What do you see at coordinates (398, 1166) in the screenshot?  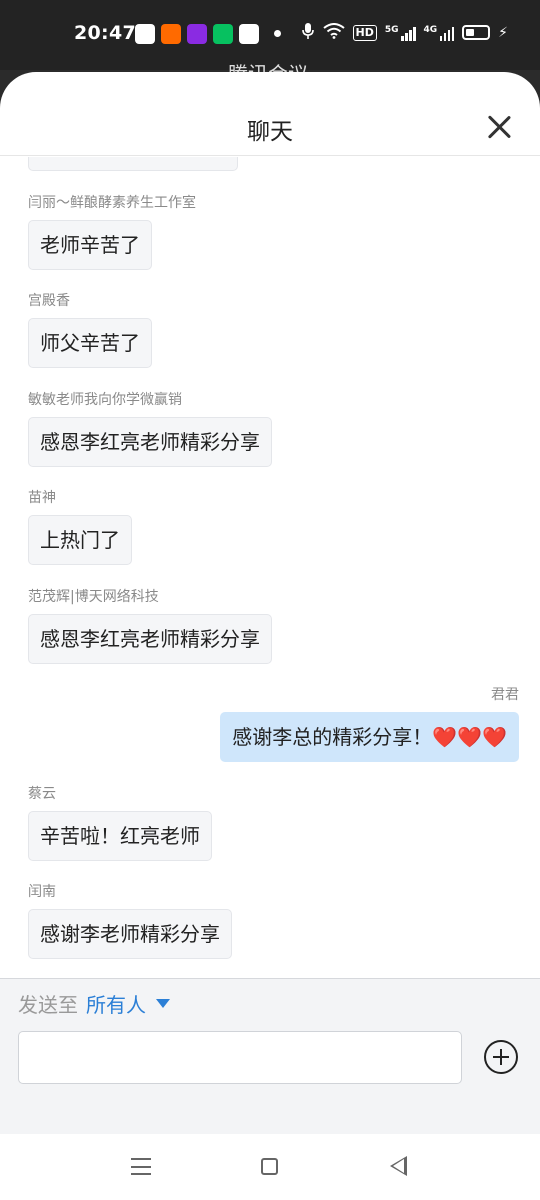 I see `back-icon` at bounding box center [398, 1166].